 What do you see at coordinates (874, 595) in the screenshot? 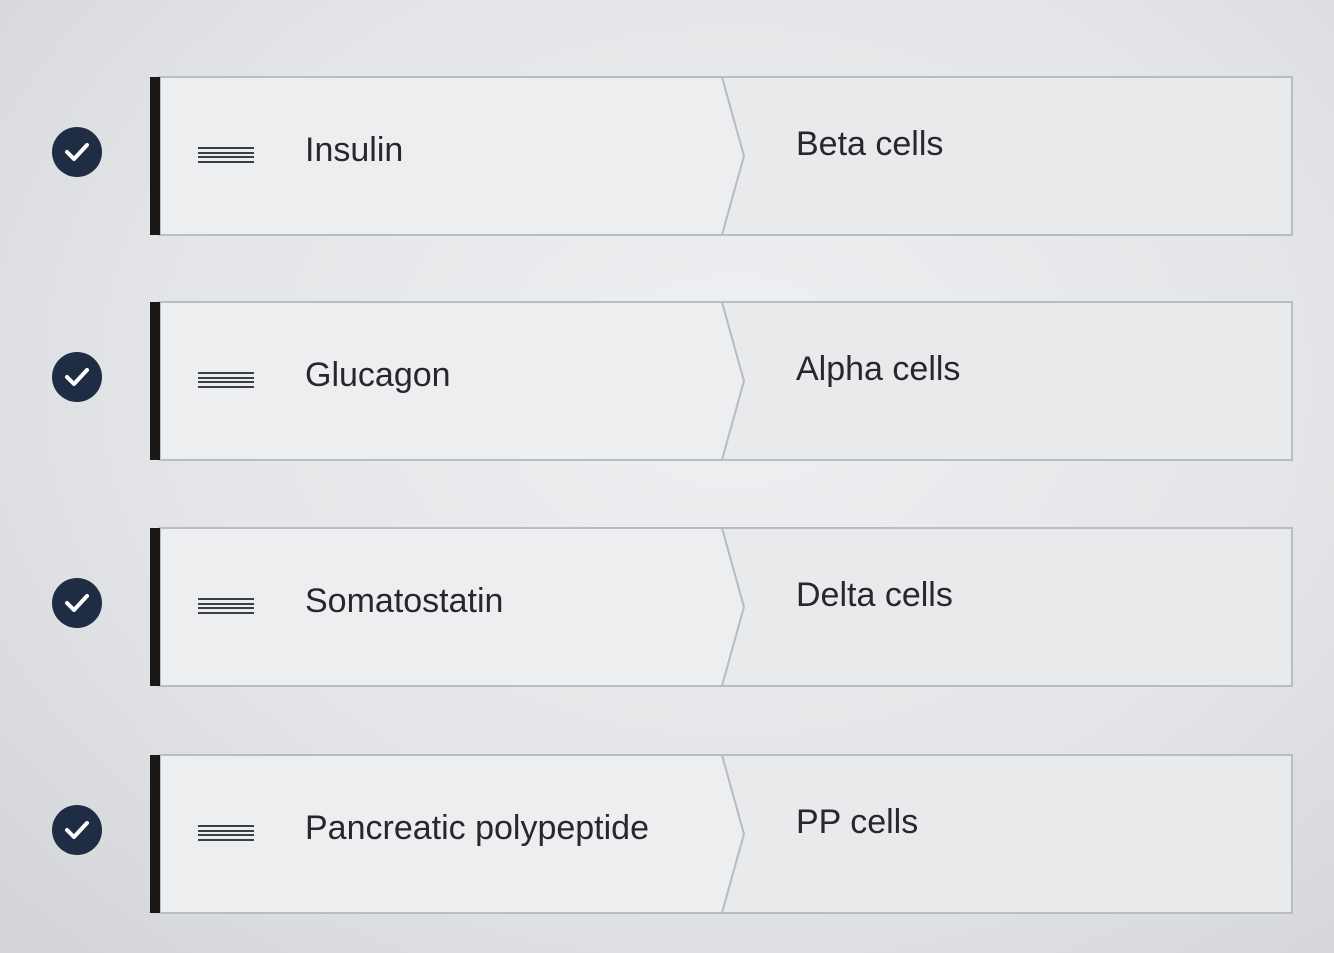
I see `match-label: Delta cells` at bounding box center [874, 595].